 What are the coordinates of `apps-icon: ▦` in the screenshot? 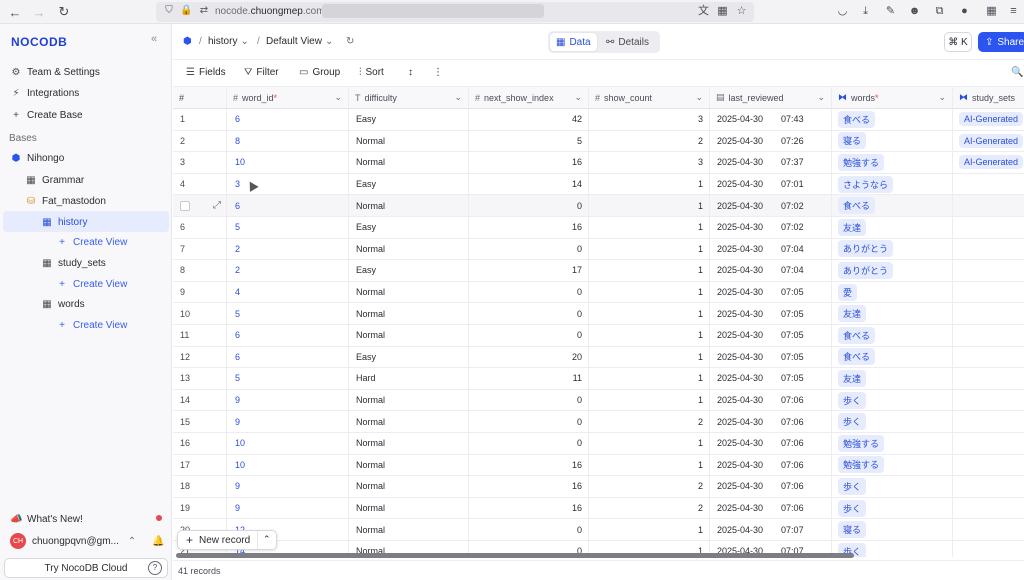 It's located at (991, 11).